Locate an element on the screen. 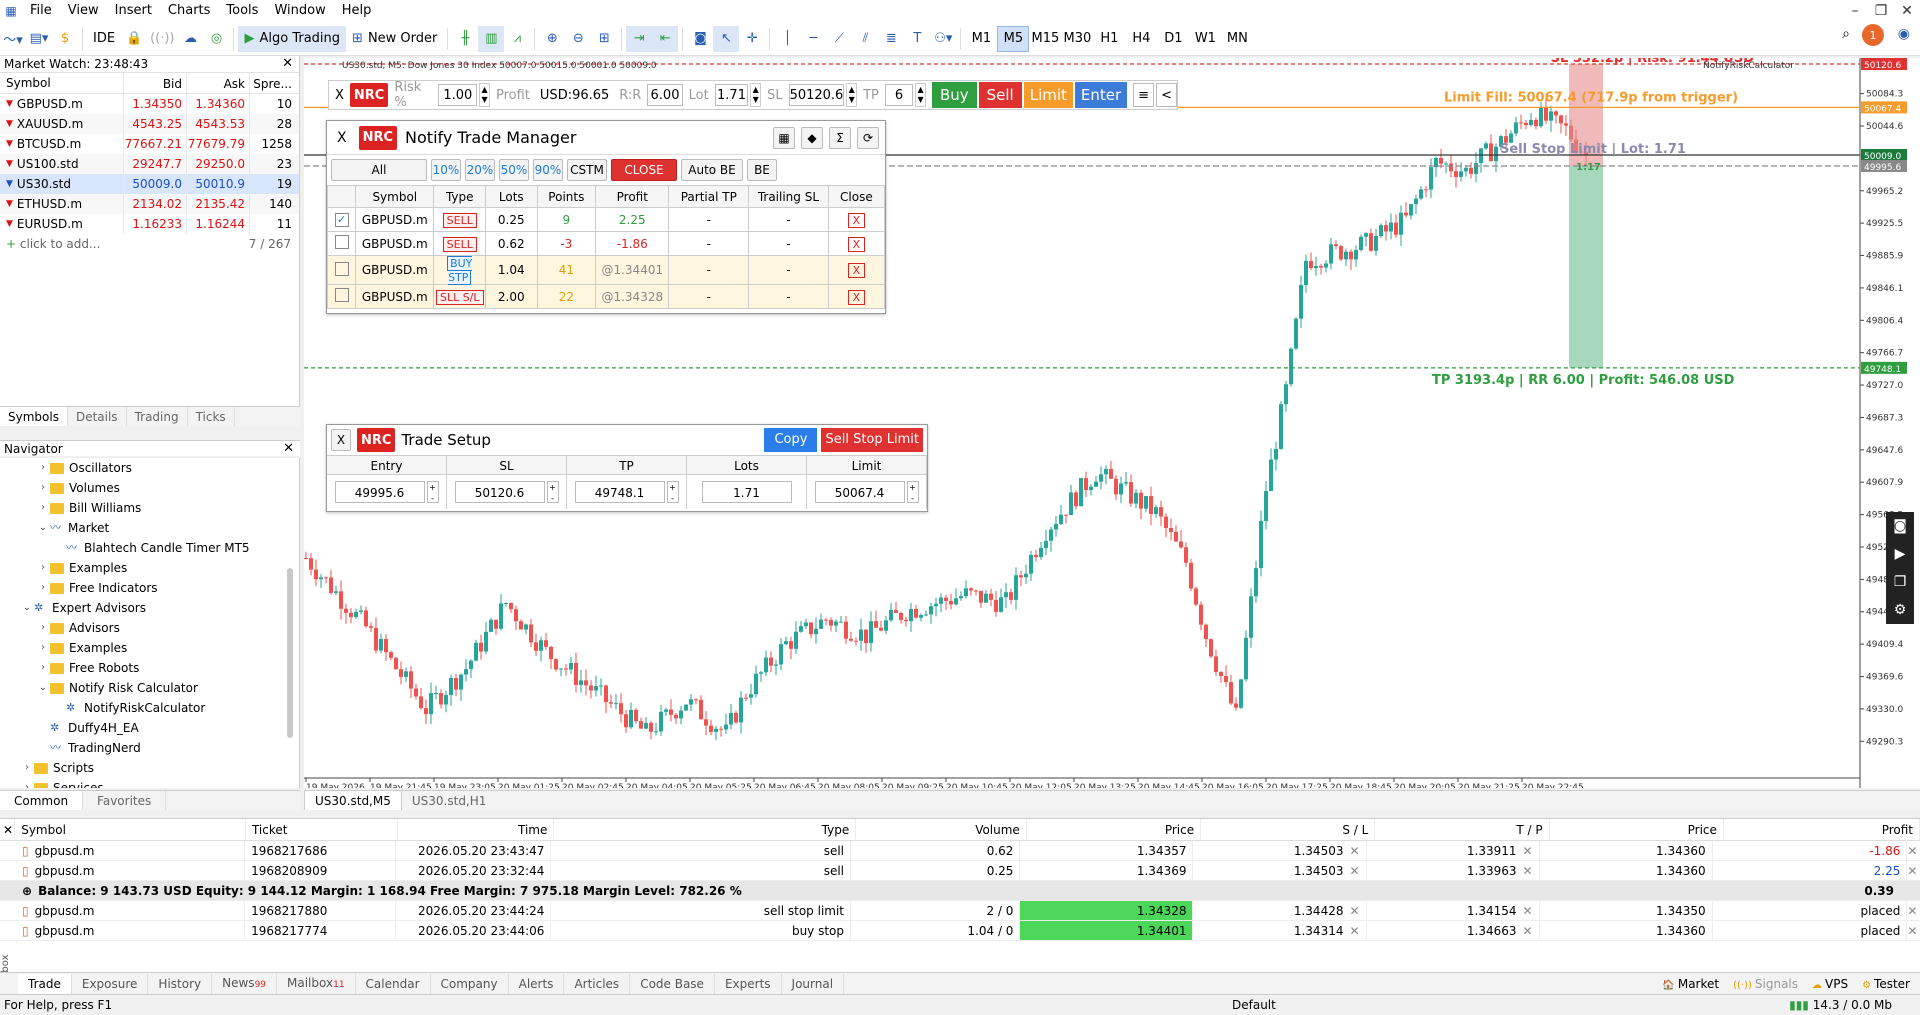 This screenshot has height=1015, width=1920. chart-shift-icon: ⇤ is located at coordinates (665, 38).